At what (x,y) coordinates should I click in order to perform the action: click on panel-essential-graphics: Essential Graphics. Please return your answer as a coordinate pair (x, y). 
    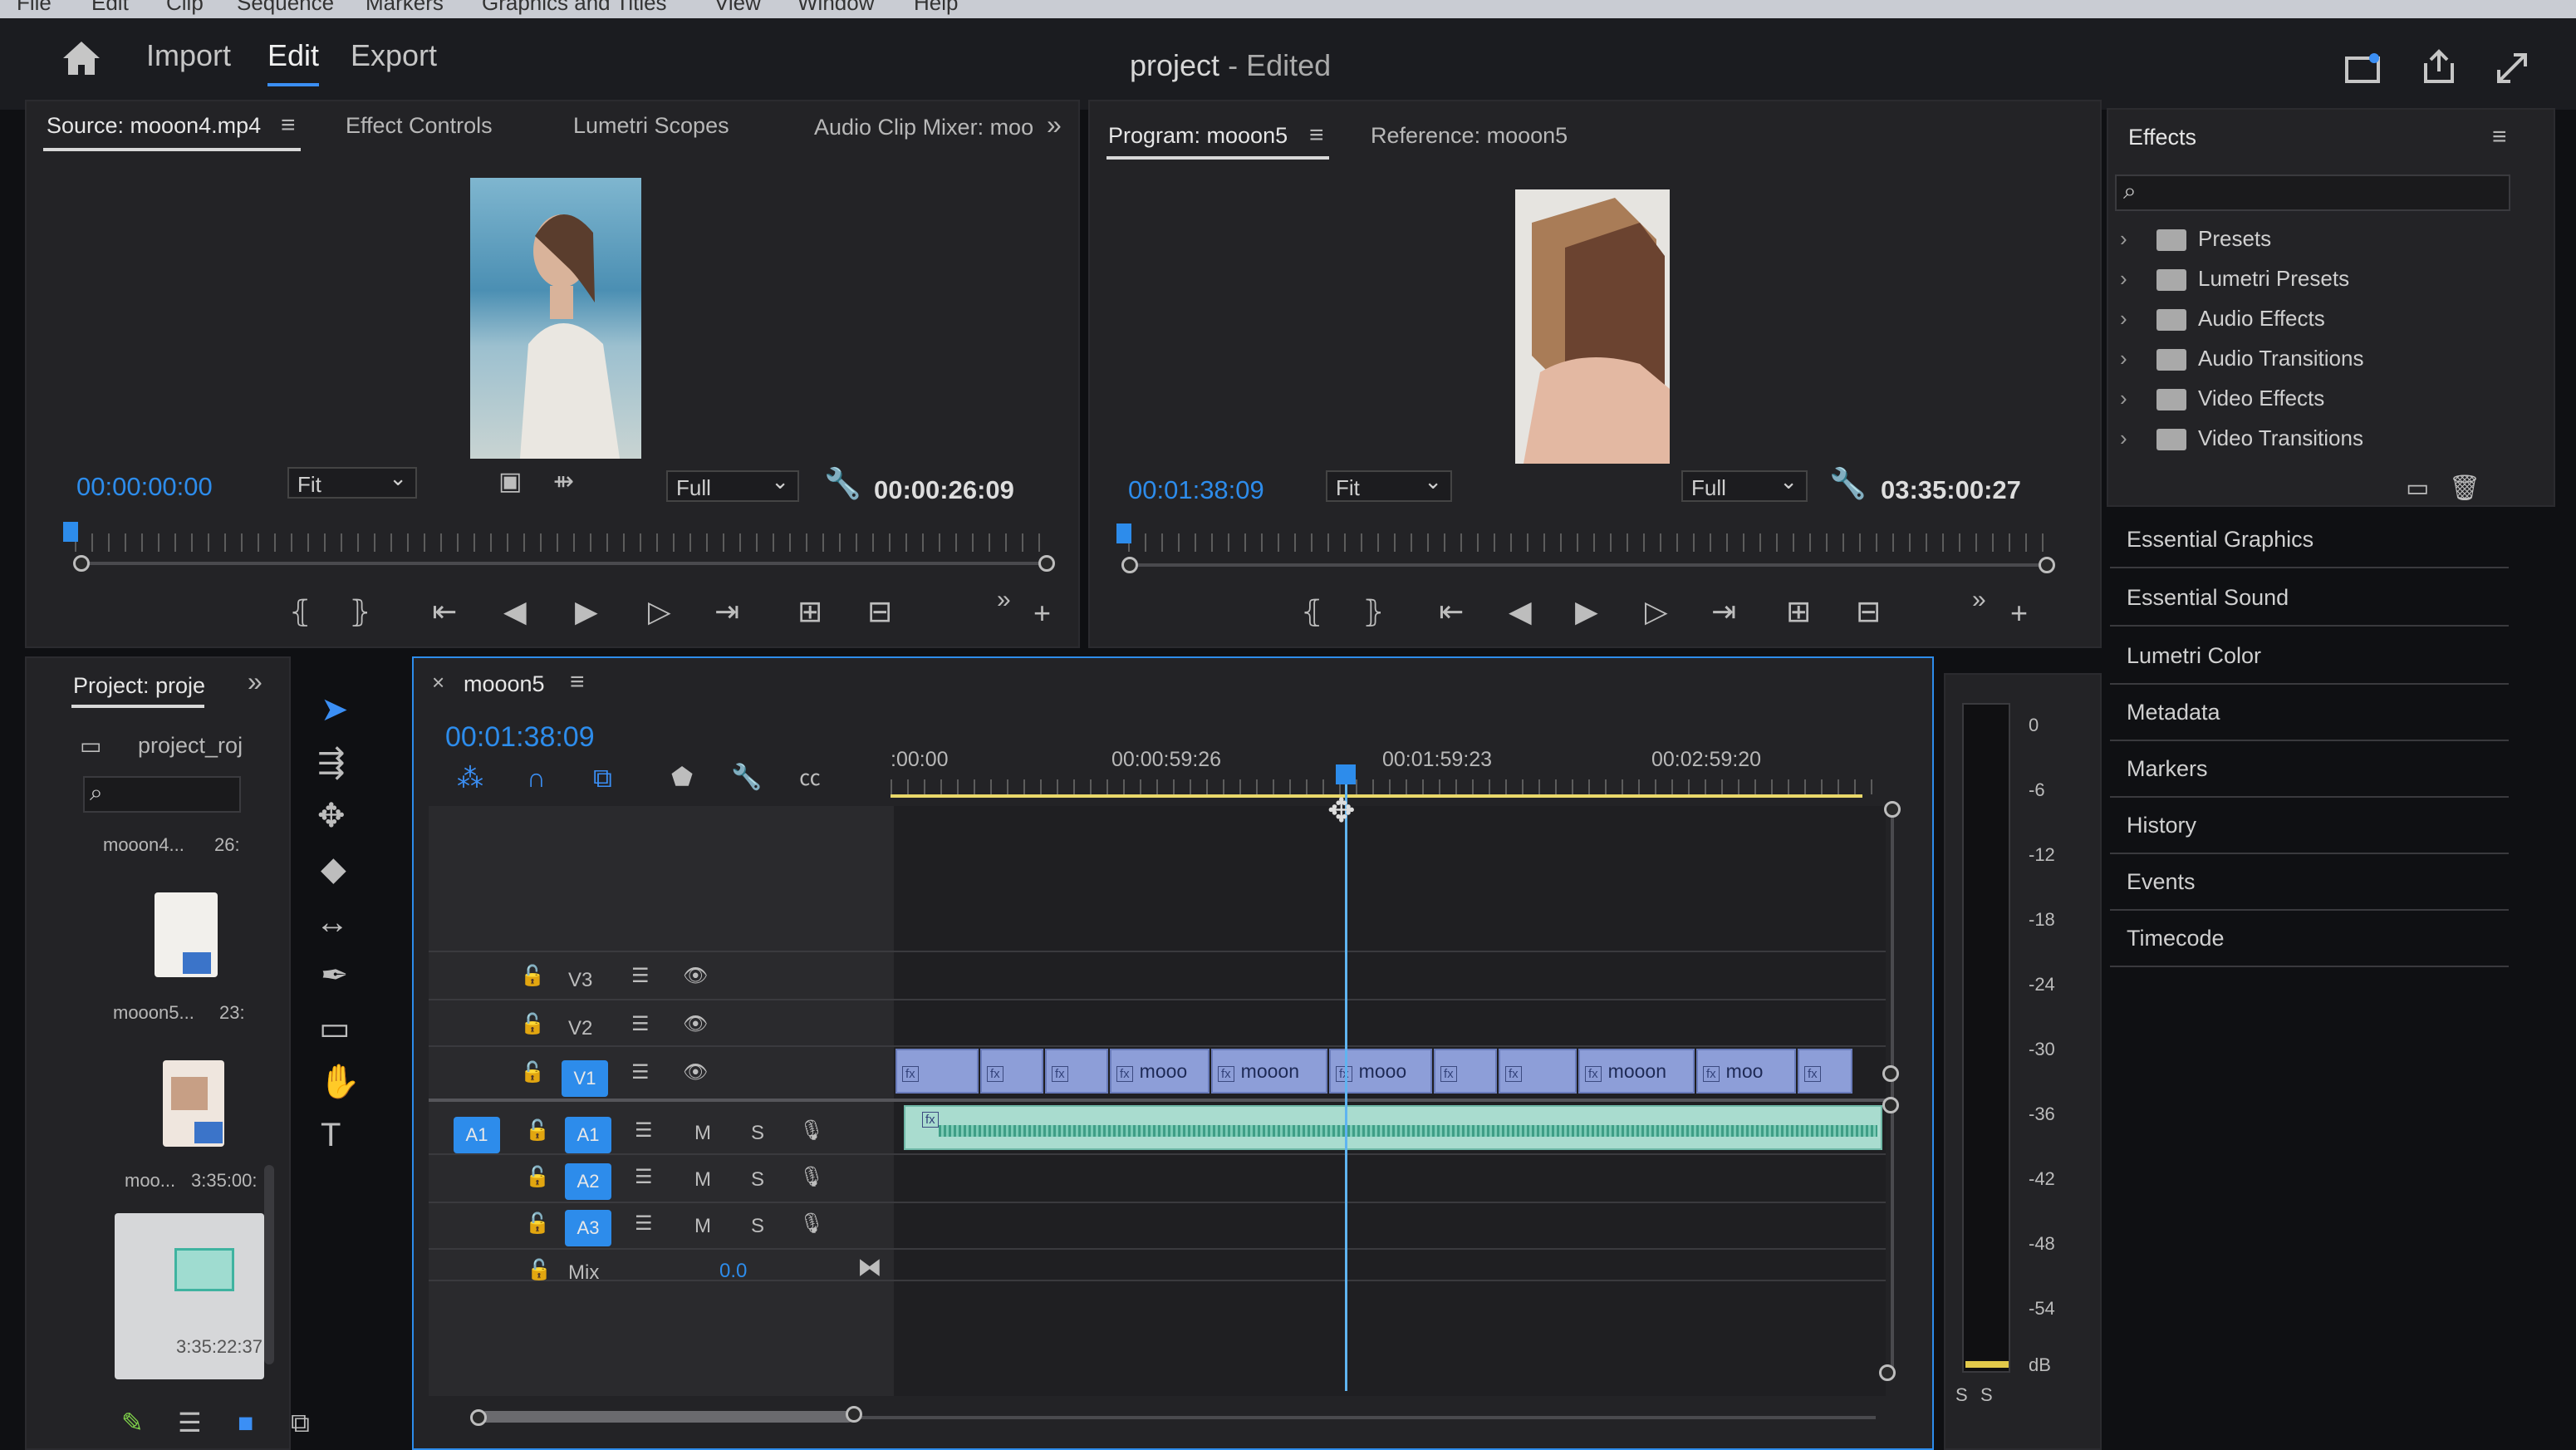
    Looking at the image, I should click on (2309, 540).